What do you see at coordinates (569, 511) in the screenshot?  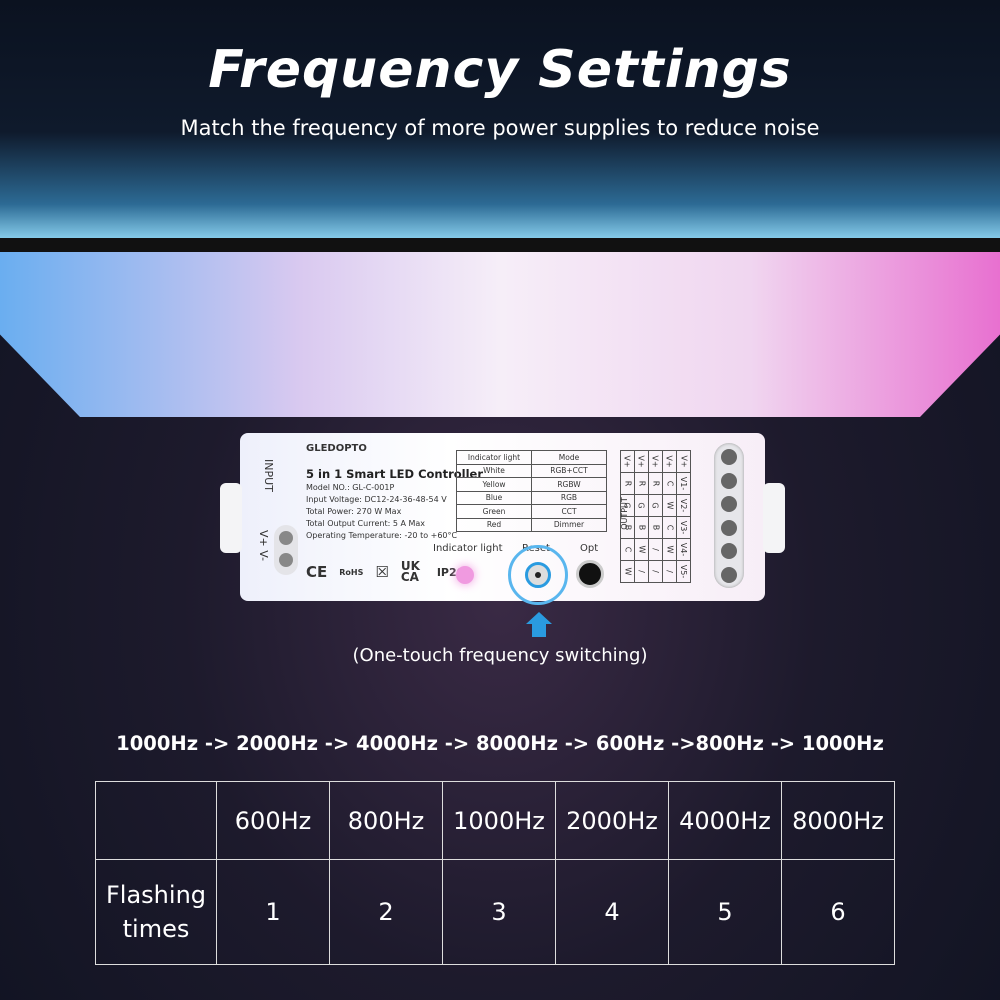 I see `mode-cell: CCT` at bounding box center [569, 511].